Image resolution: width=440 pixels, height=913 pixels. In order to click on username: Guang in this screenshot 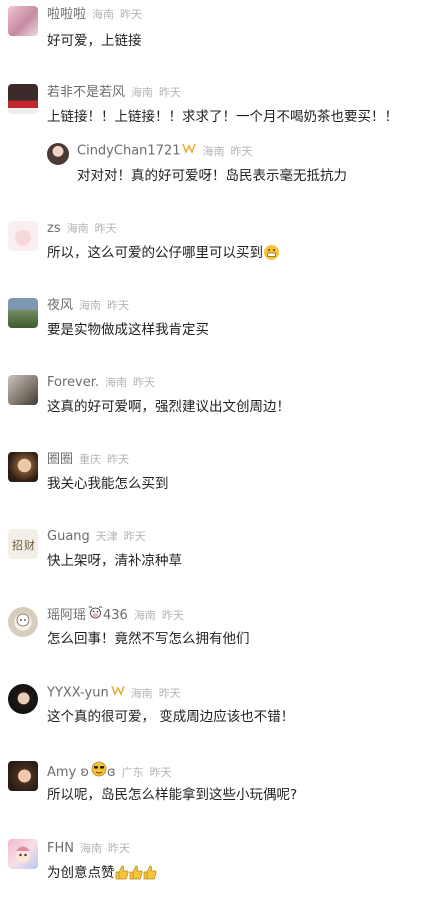, I will do `click(68, 536)`.